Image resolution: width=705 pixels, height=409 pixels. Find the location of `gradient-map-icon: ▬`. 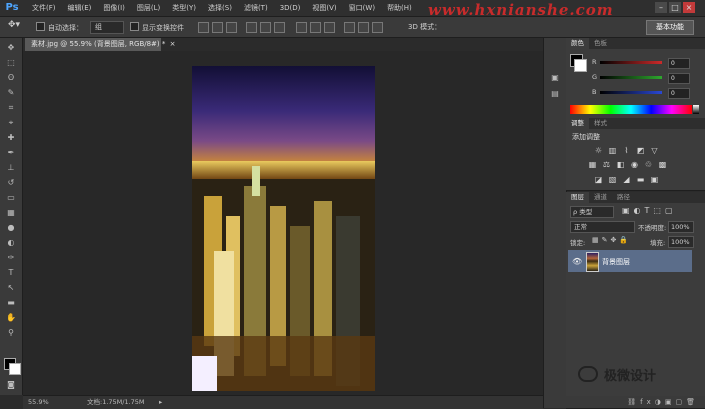

gradient-map-icon: ▬ is located at coordinates (640, 179).